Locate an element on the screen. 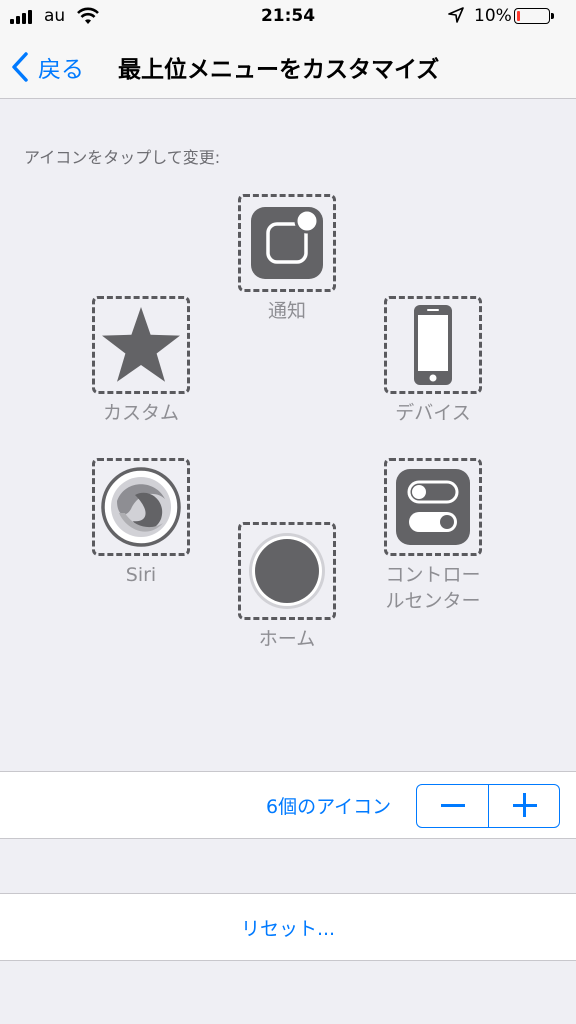  menu-item-control-center: コントロールセンター is located at coordinates (433, 536).